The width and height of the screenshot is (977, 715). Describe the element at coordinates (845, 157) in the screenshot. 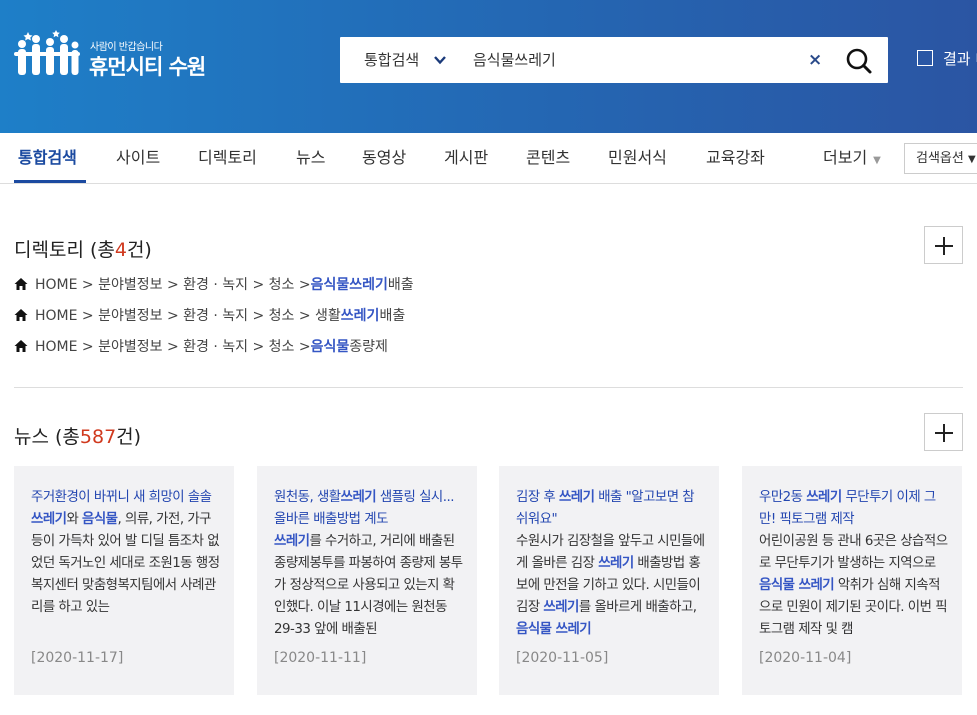

I see `tab-more-label: 더보기` at that location.